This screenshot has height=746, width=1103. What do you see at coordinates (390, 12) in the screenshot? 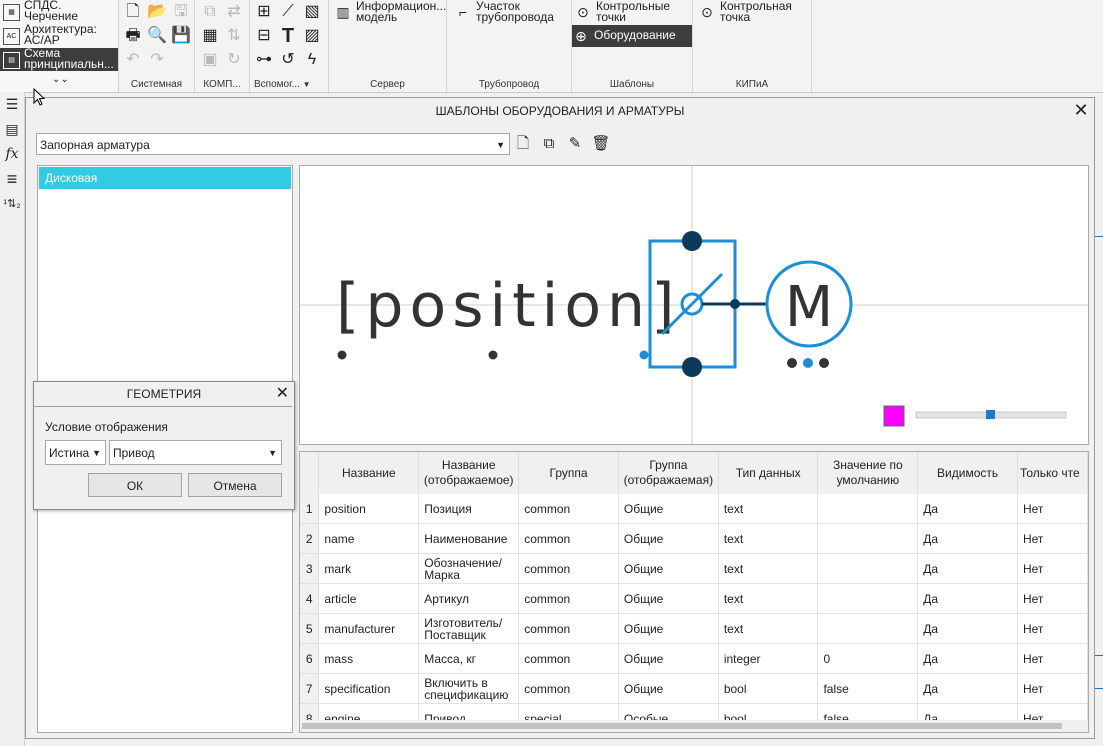
I see `info-model-button: ▥ Информацион... модель` at bounding box center [390, 12].